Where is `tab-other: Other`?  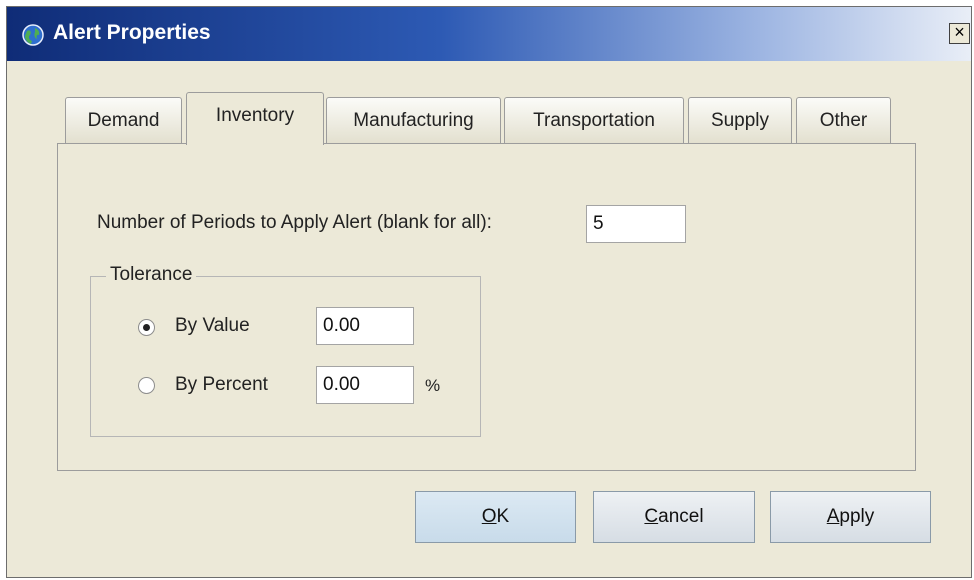
tab-other: Other is located at coordinates (843, 120).